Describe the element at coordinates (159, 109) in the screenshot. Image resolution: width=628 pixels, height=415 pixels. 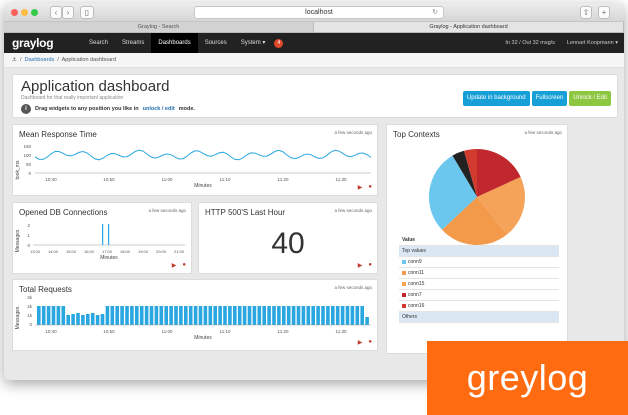
I see `hint-unlock-link: unlock / edit` at that location.